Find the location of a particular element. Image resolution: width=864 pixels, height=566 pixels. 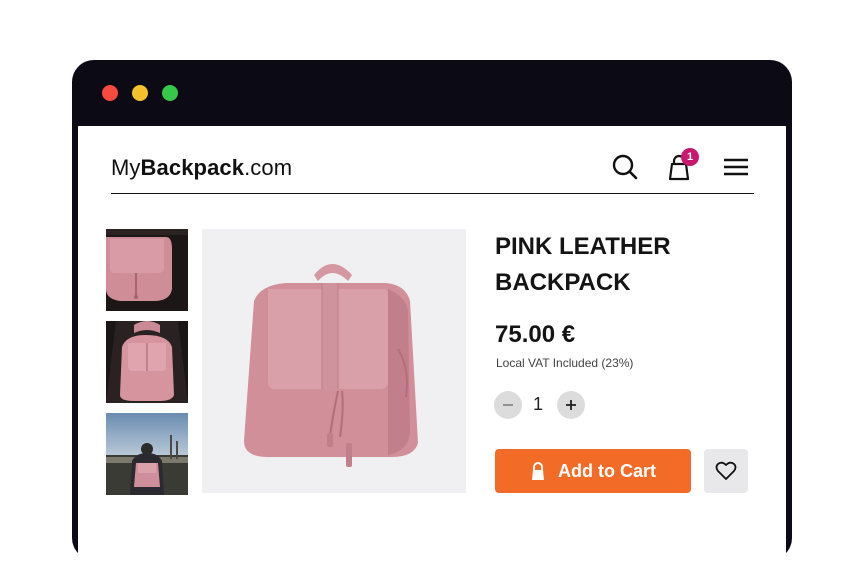

vat-note: Local VAT Included (23%) is located at coordinates (565, 363).